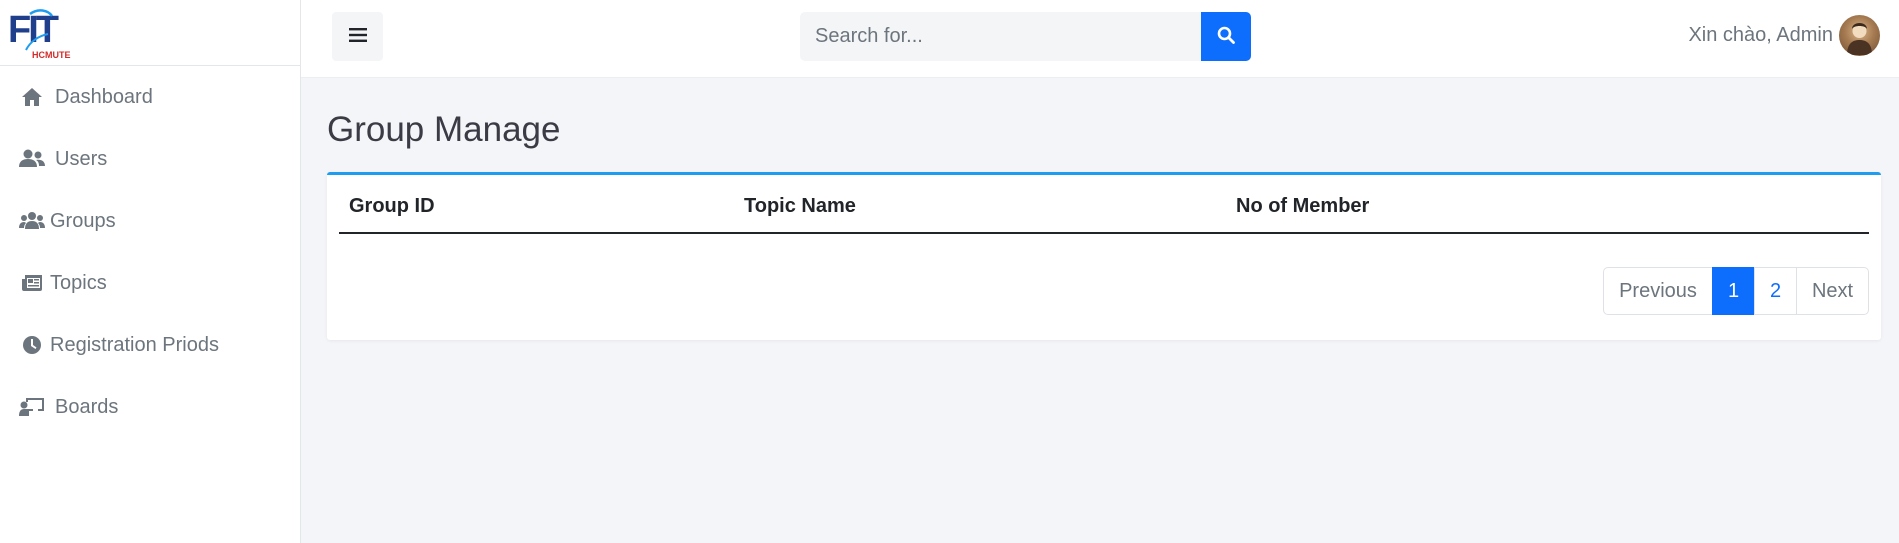 Image resolution: width=1899 pixels, height=543 pixels. I want to click on groups-icon, so click(32, 221).